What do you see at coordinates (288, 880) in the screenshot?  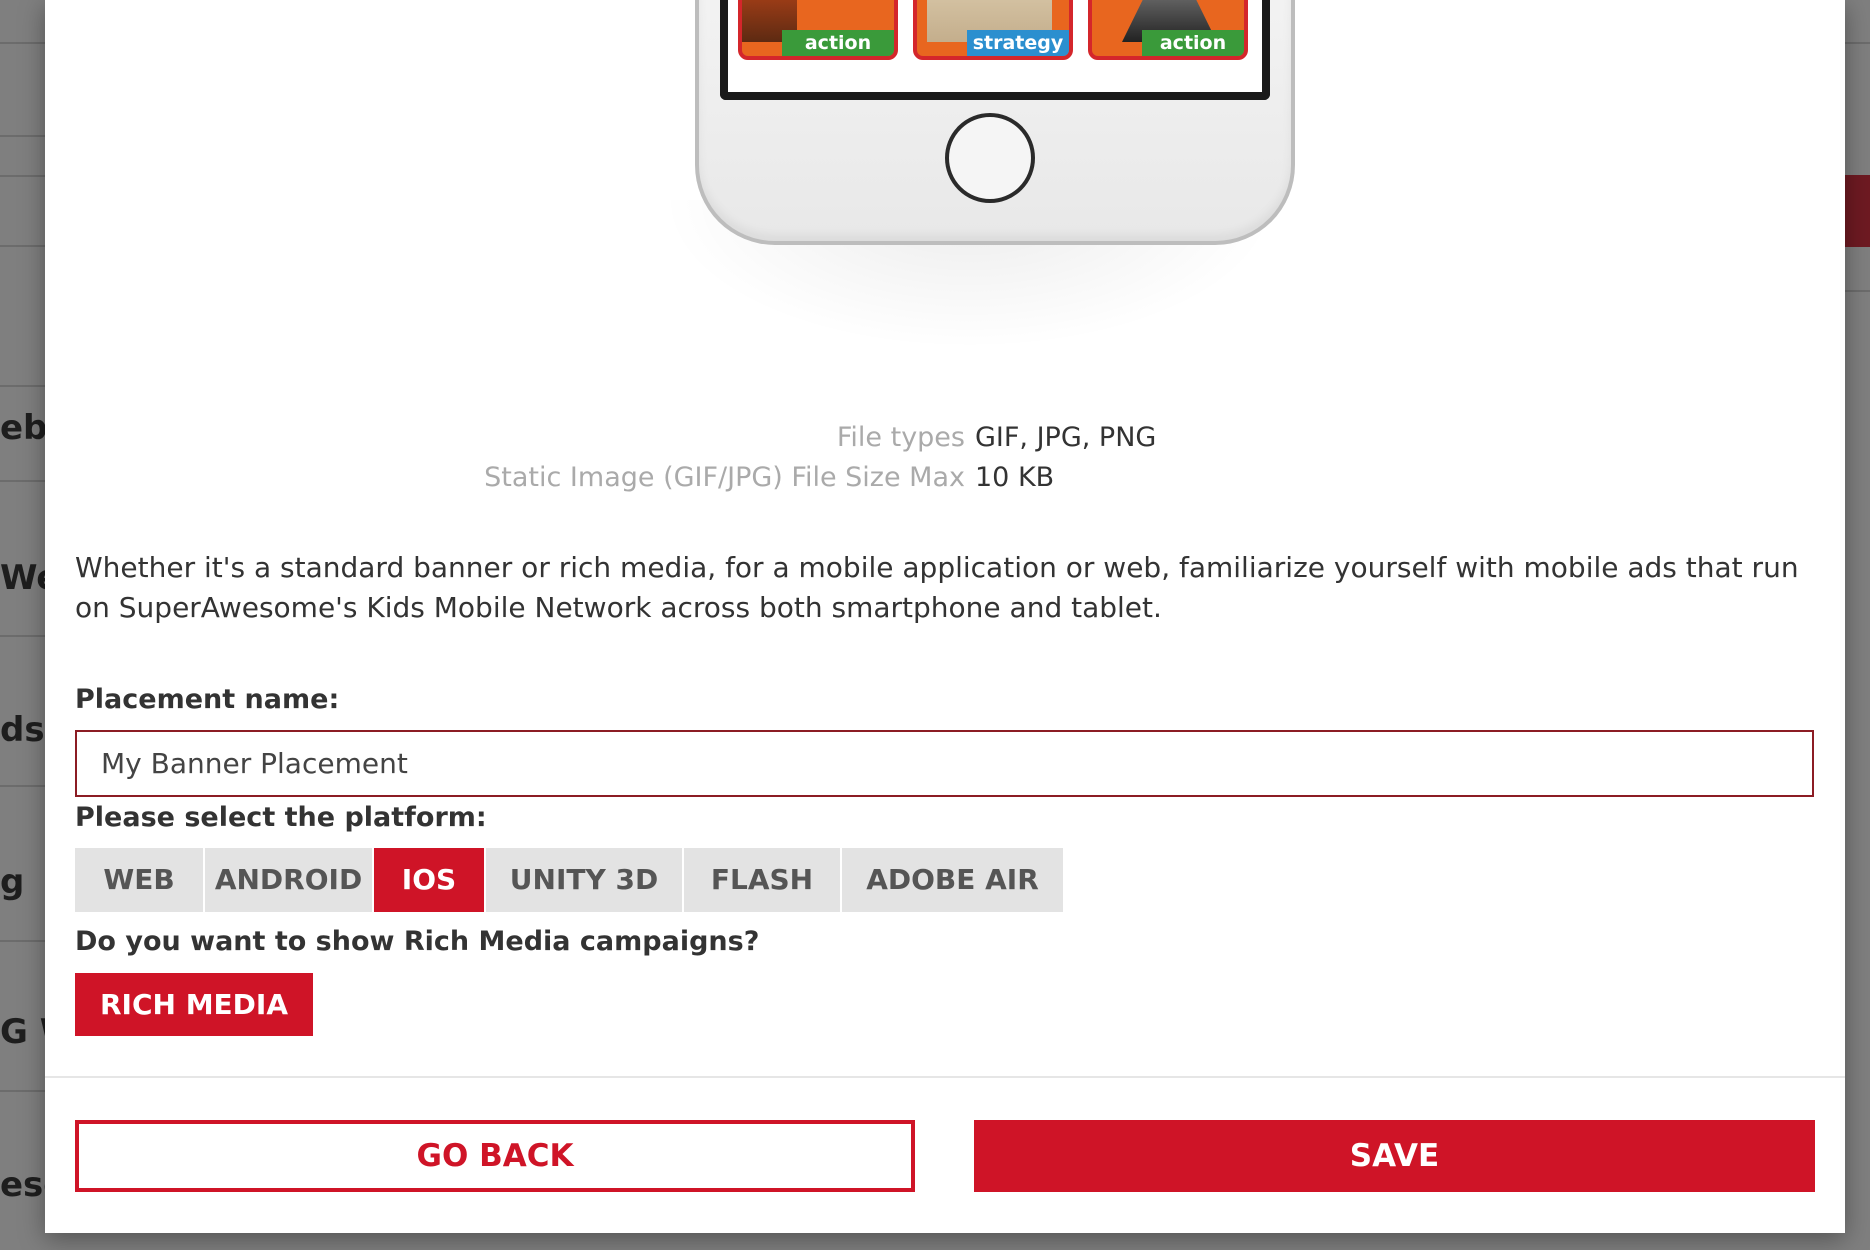 I see `platform-option-android: ANDROID` at bounding box center [288, 880].